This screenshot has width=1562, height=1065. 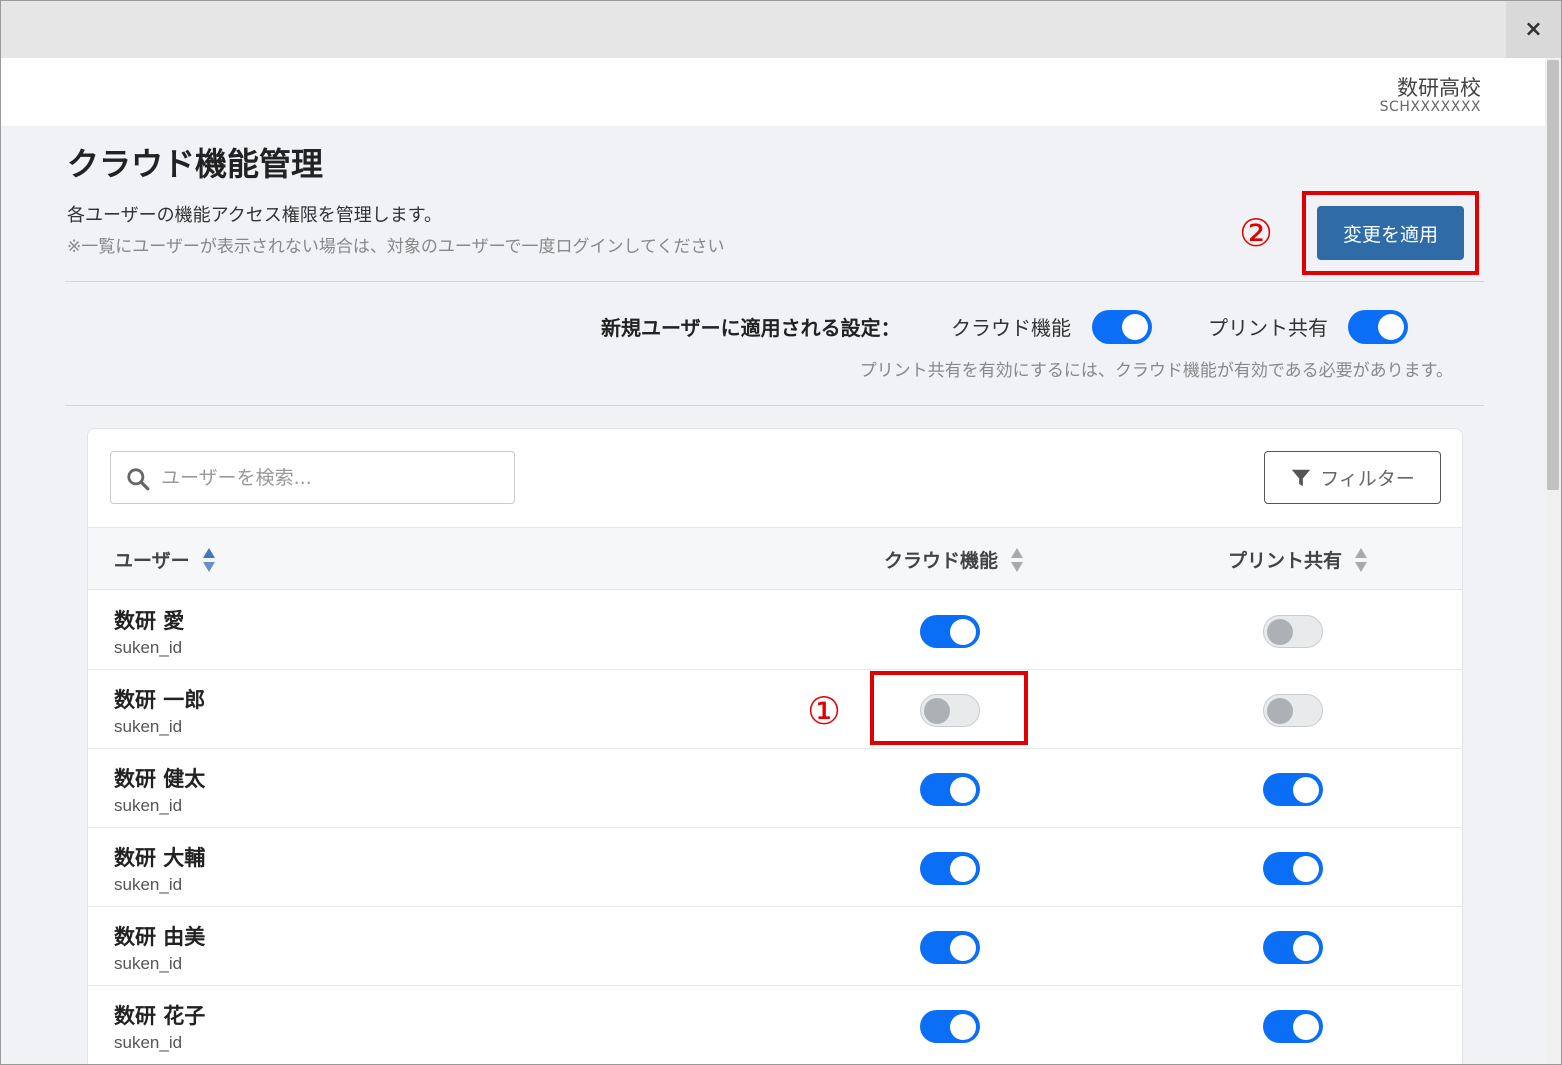 What do you see at coordinates (775, 630) in the screenshot?
I see `table-row: 数研 愛 suken_id` at bounding box center [775, 630].